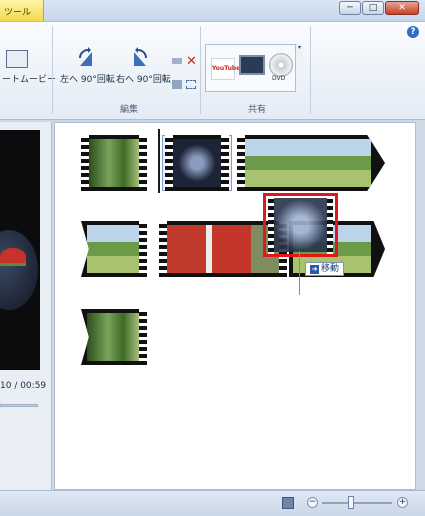  What do you see at coordinates (314, 269) in the screenshot?
I see `move-arrow-icon: ➜` at bounding box center [314, 269].